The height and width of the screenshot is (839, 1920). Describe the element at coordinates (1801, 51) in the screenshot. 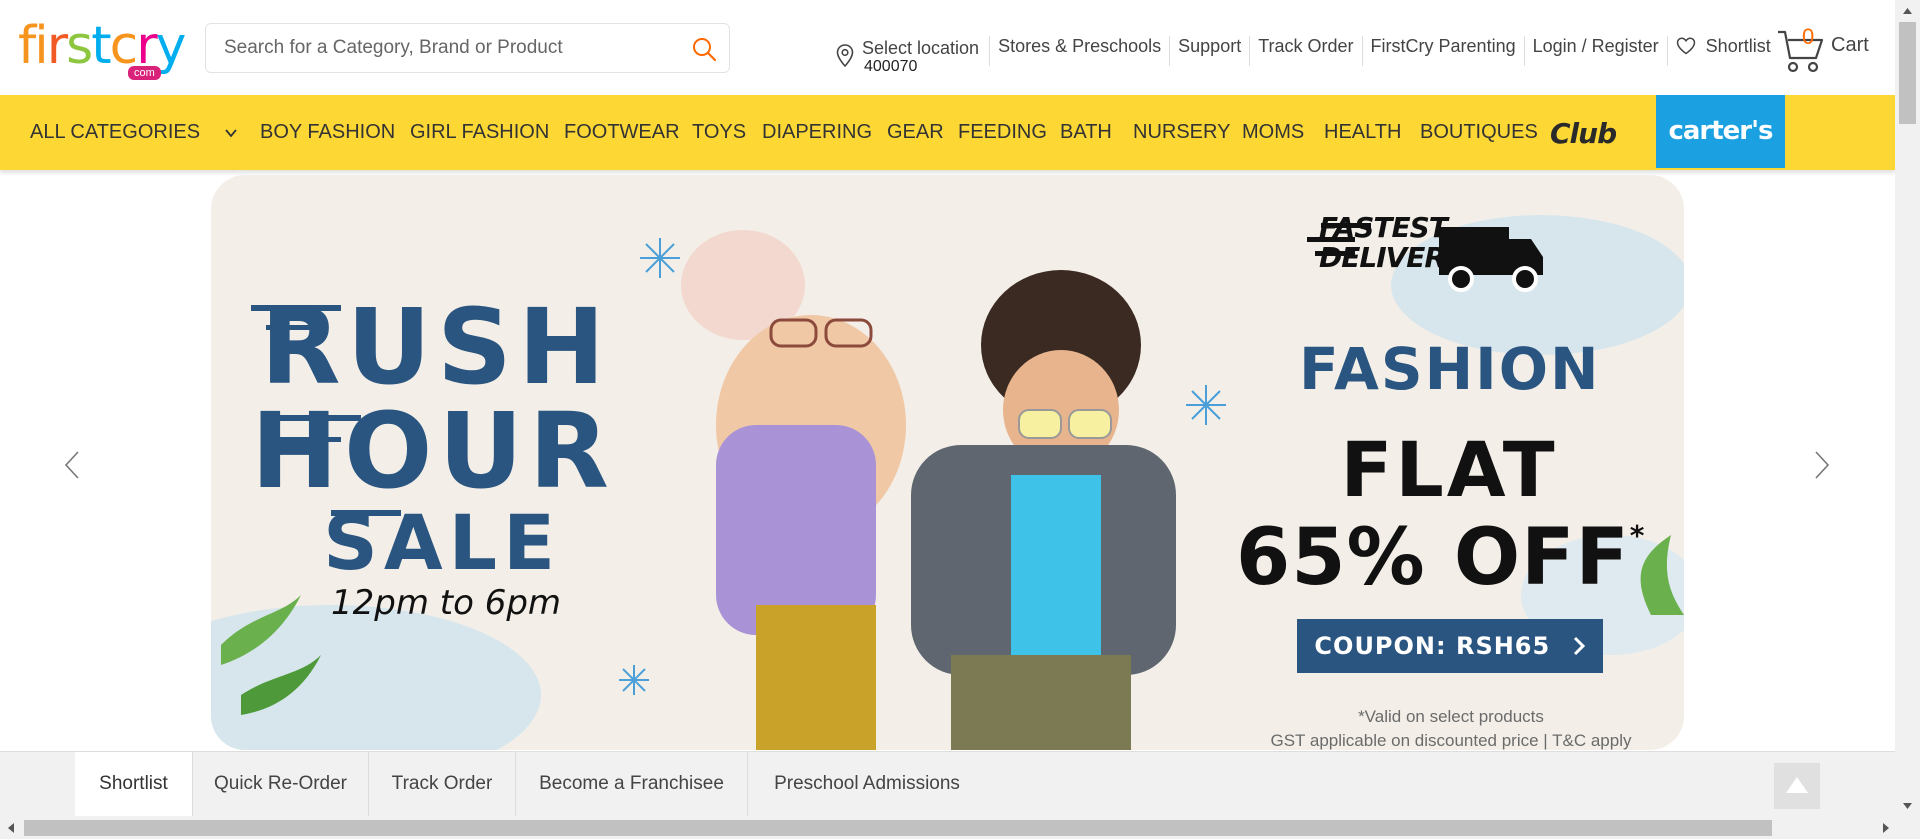

I see `cart-icon` at that location.